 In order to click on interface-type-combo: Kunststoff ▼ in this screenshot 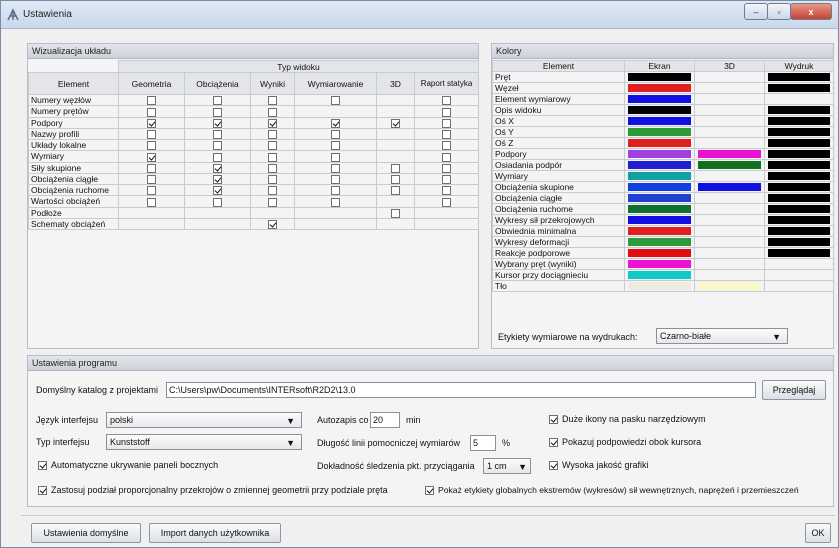, I will do `click(204, 442)`.